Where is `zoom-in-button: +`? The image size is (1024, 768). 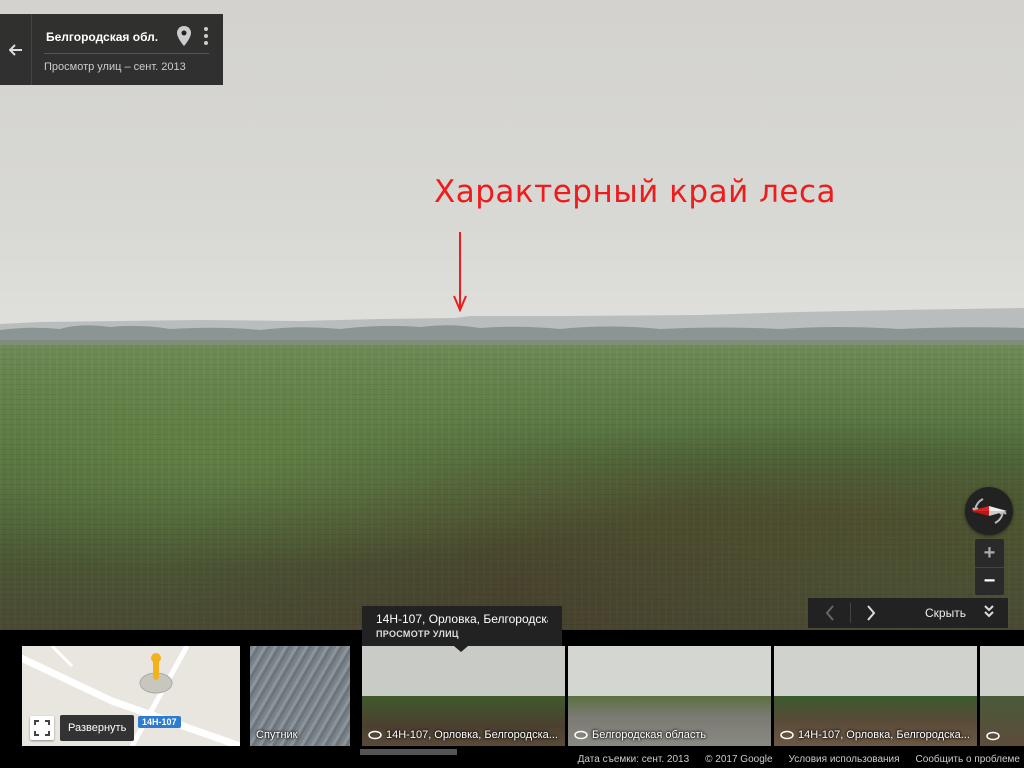 zoom-in-button: + is located at coordinates (989, 553).